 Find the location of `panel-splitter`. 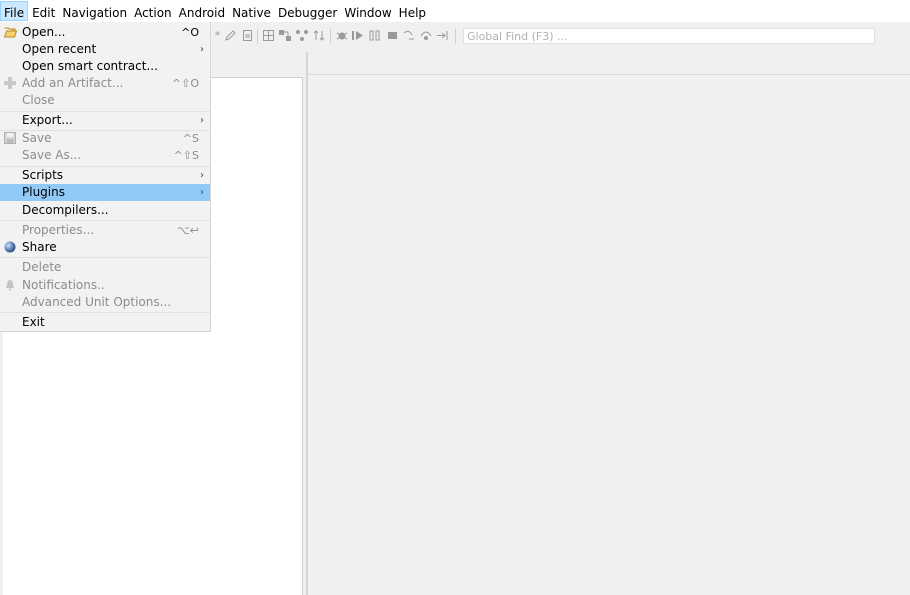

panel-splitter is located at coordinates (307, 323).